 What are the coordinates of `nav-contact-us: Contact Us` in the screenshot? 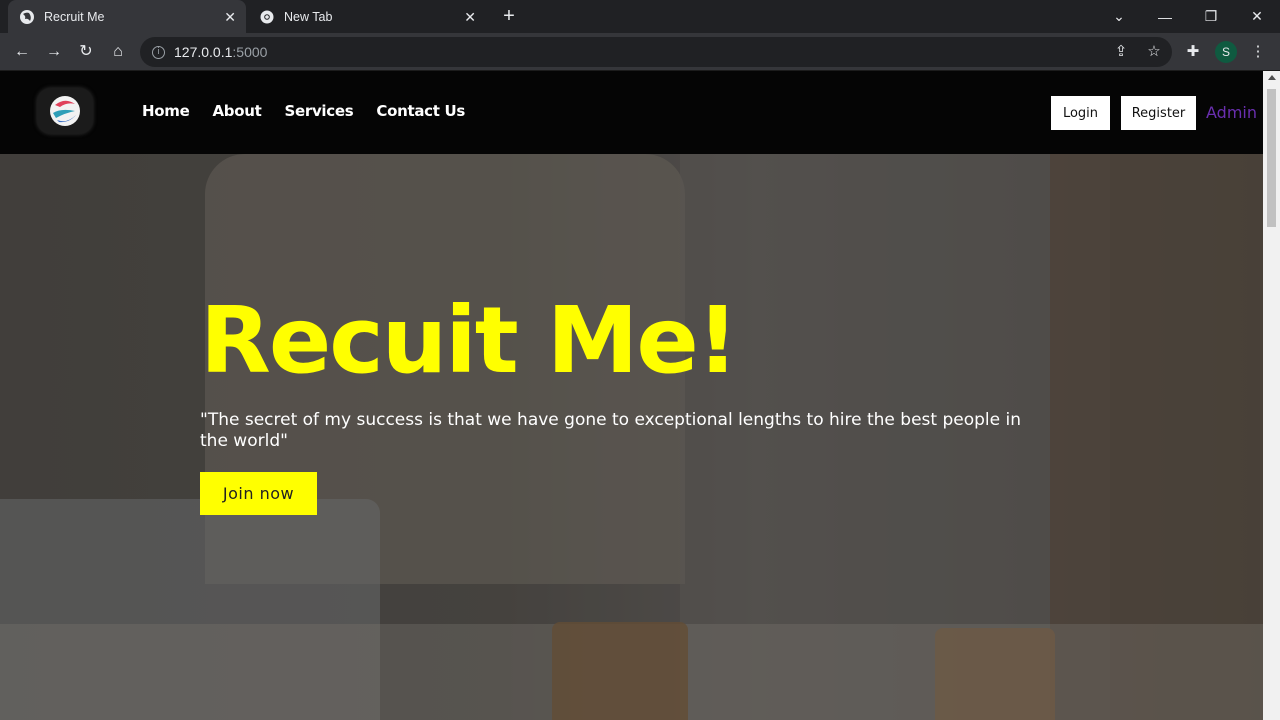 It's located at (420, 111).